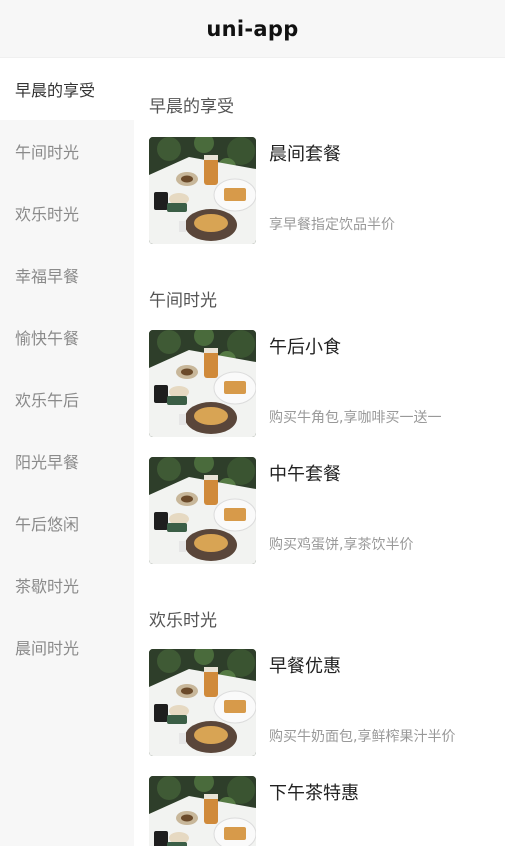 This screenshot has height=846, width=505. What do you see at coordinates (305, 666) in the screenshot?
I see `product-name: 早餐优惠` at bounding box center [305, 666].